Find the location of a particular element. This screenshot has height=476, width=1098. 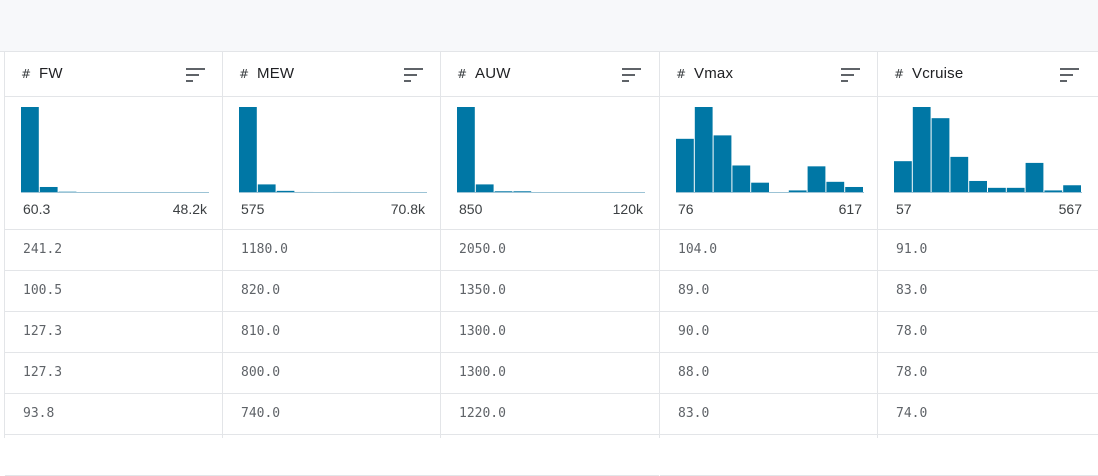

table-cell: 2050.0 is located at coordinates (550, 250).